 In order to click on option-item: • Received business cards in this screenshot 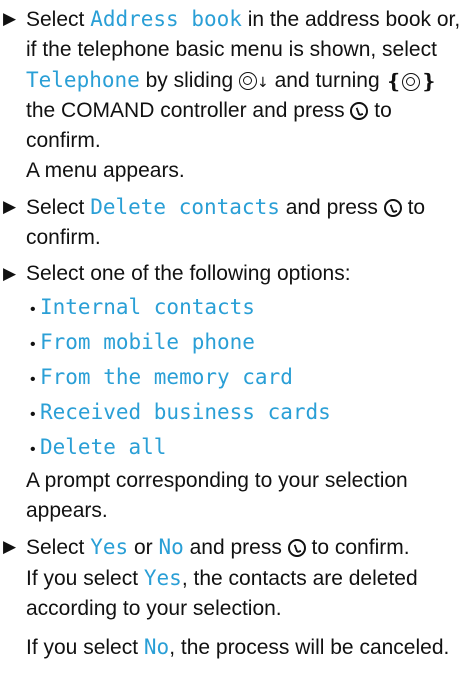, I will do `click(247, 413)`.